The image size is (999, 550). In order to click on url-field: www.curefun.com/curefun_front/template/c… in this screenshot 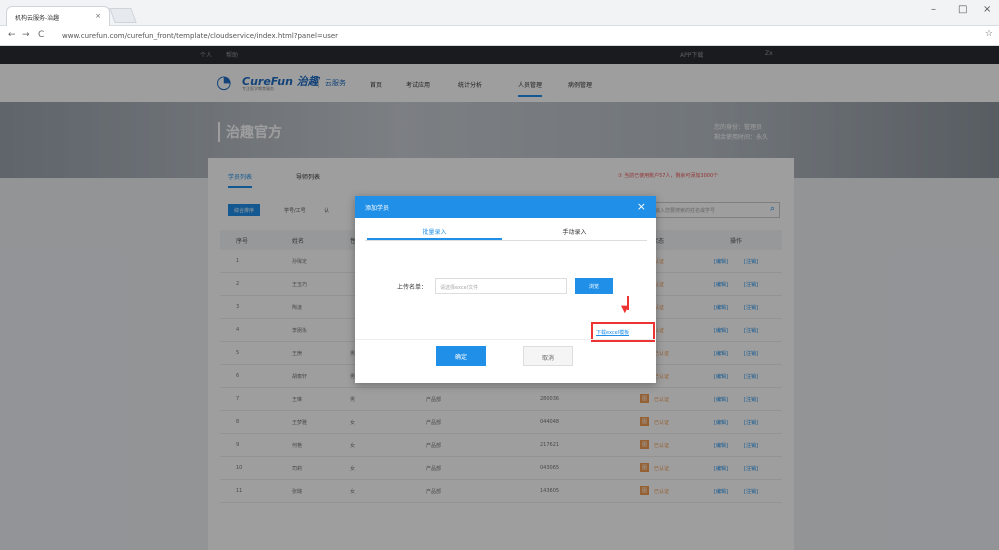, I will do `click(200, 36)`.